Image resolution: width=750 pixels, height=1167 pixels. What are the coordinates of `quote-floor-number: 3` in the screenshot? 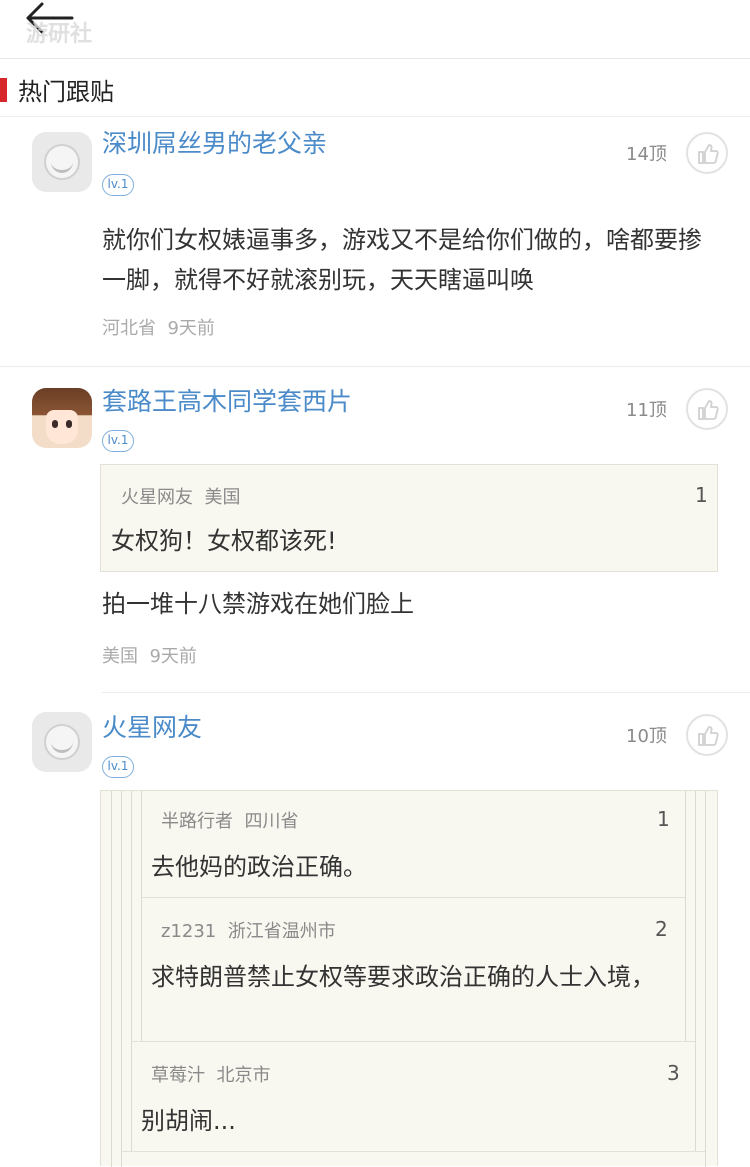 It's located at (673, 1073).